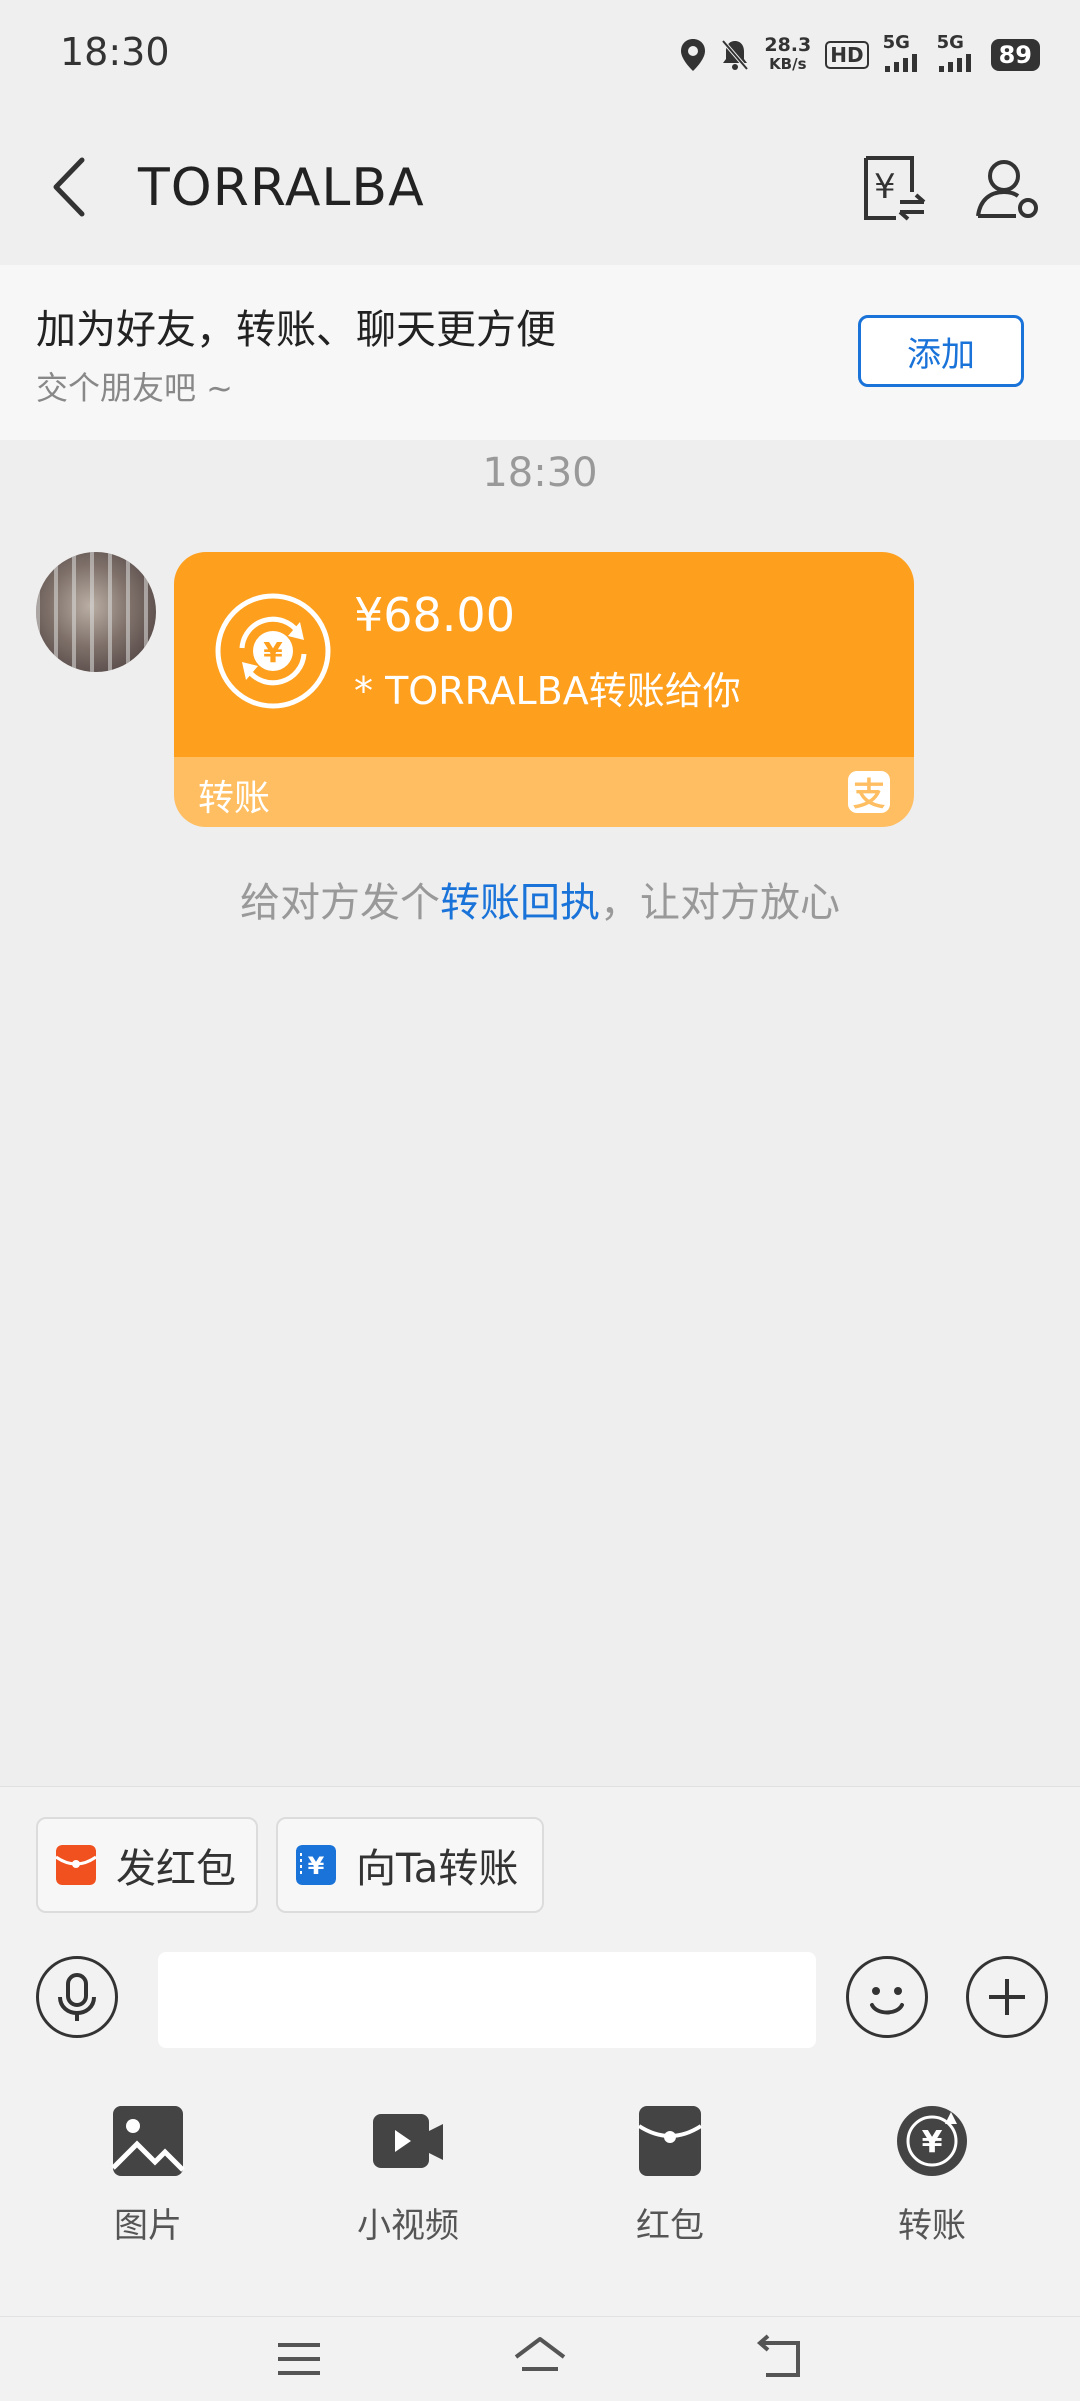 The height and width of the screenshot is (2401, 1080). Describe the element at coordinates (487, 2000) in the screenshot. I see `message-input` at that location.